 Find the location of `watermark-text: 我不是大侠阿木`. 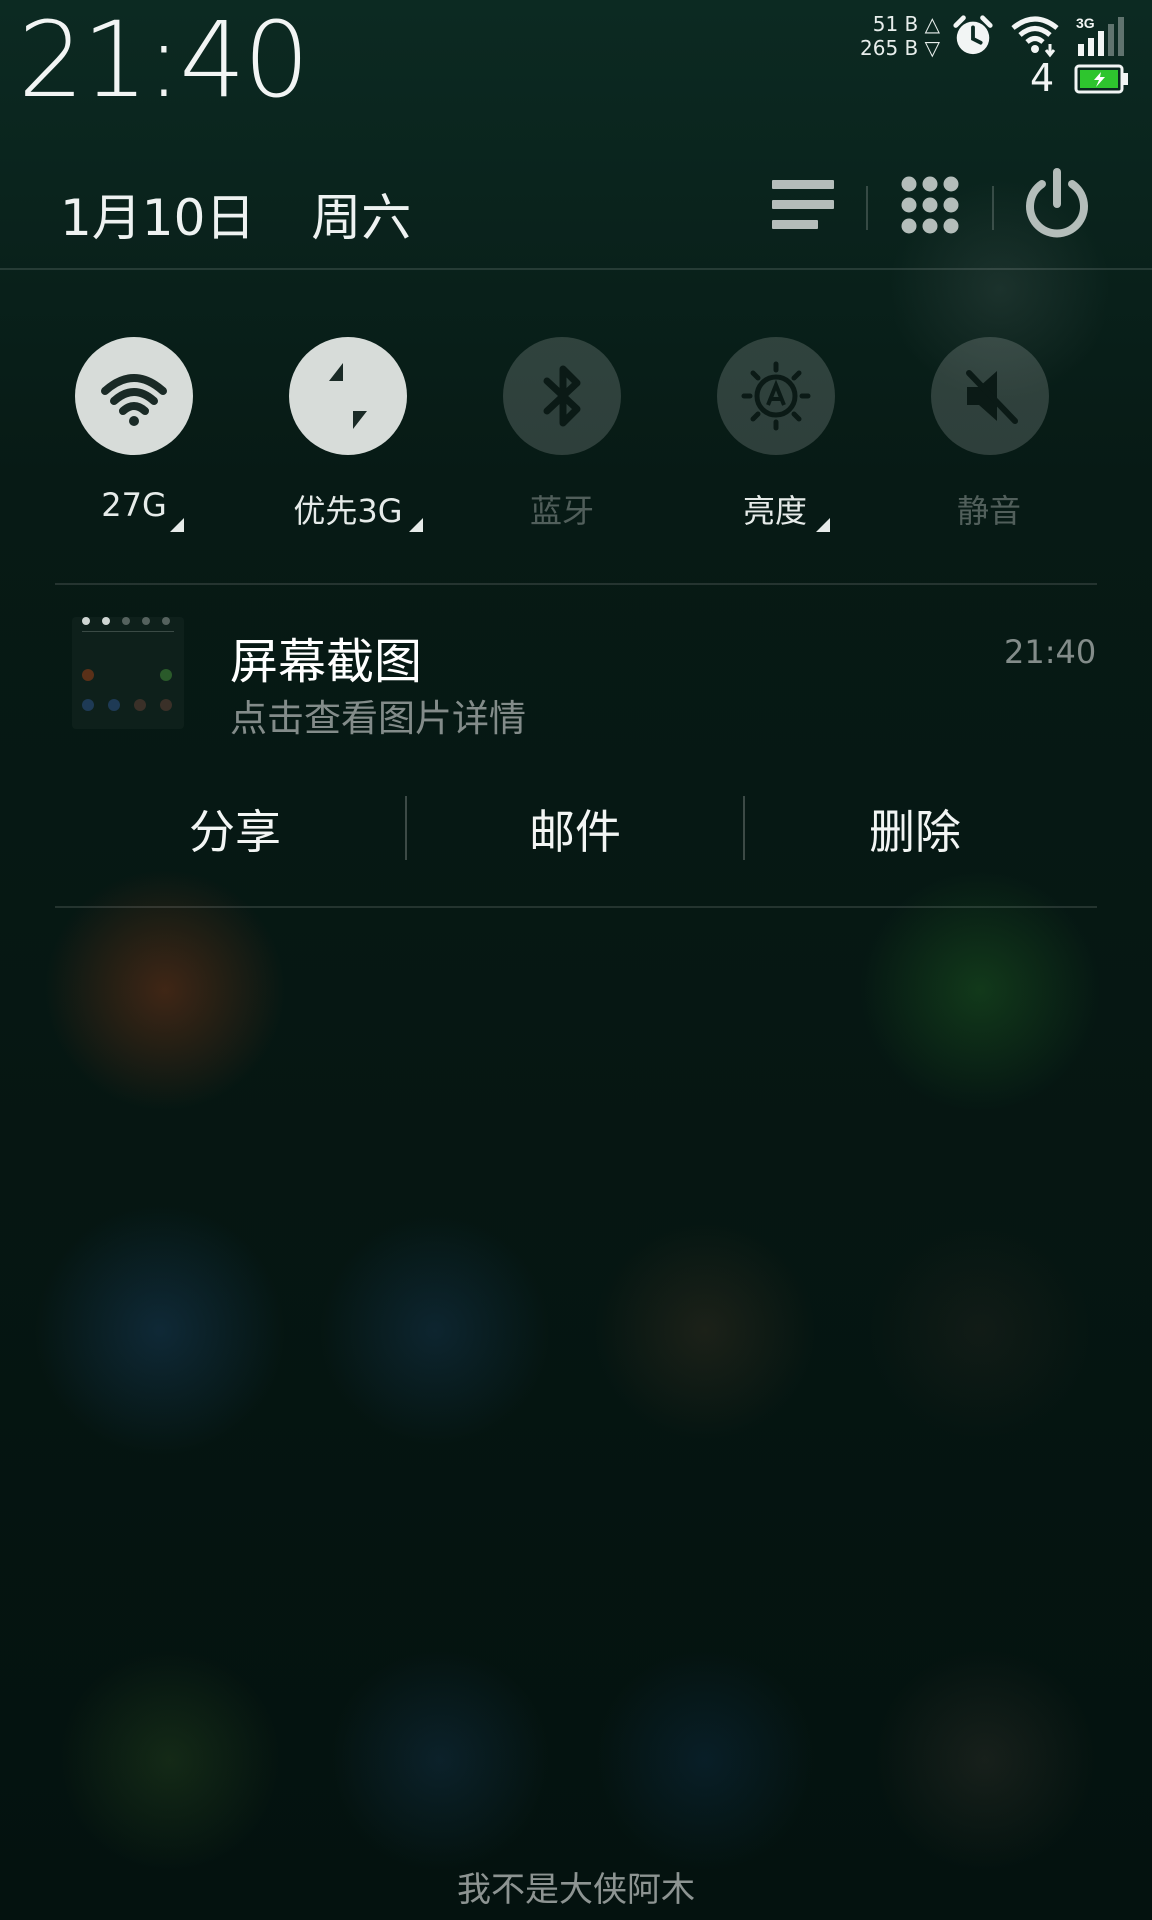

watermark-text: 我不是大侠阿木 is located at coordinates (576, 1890).